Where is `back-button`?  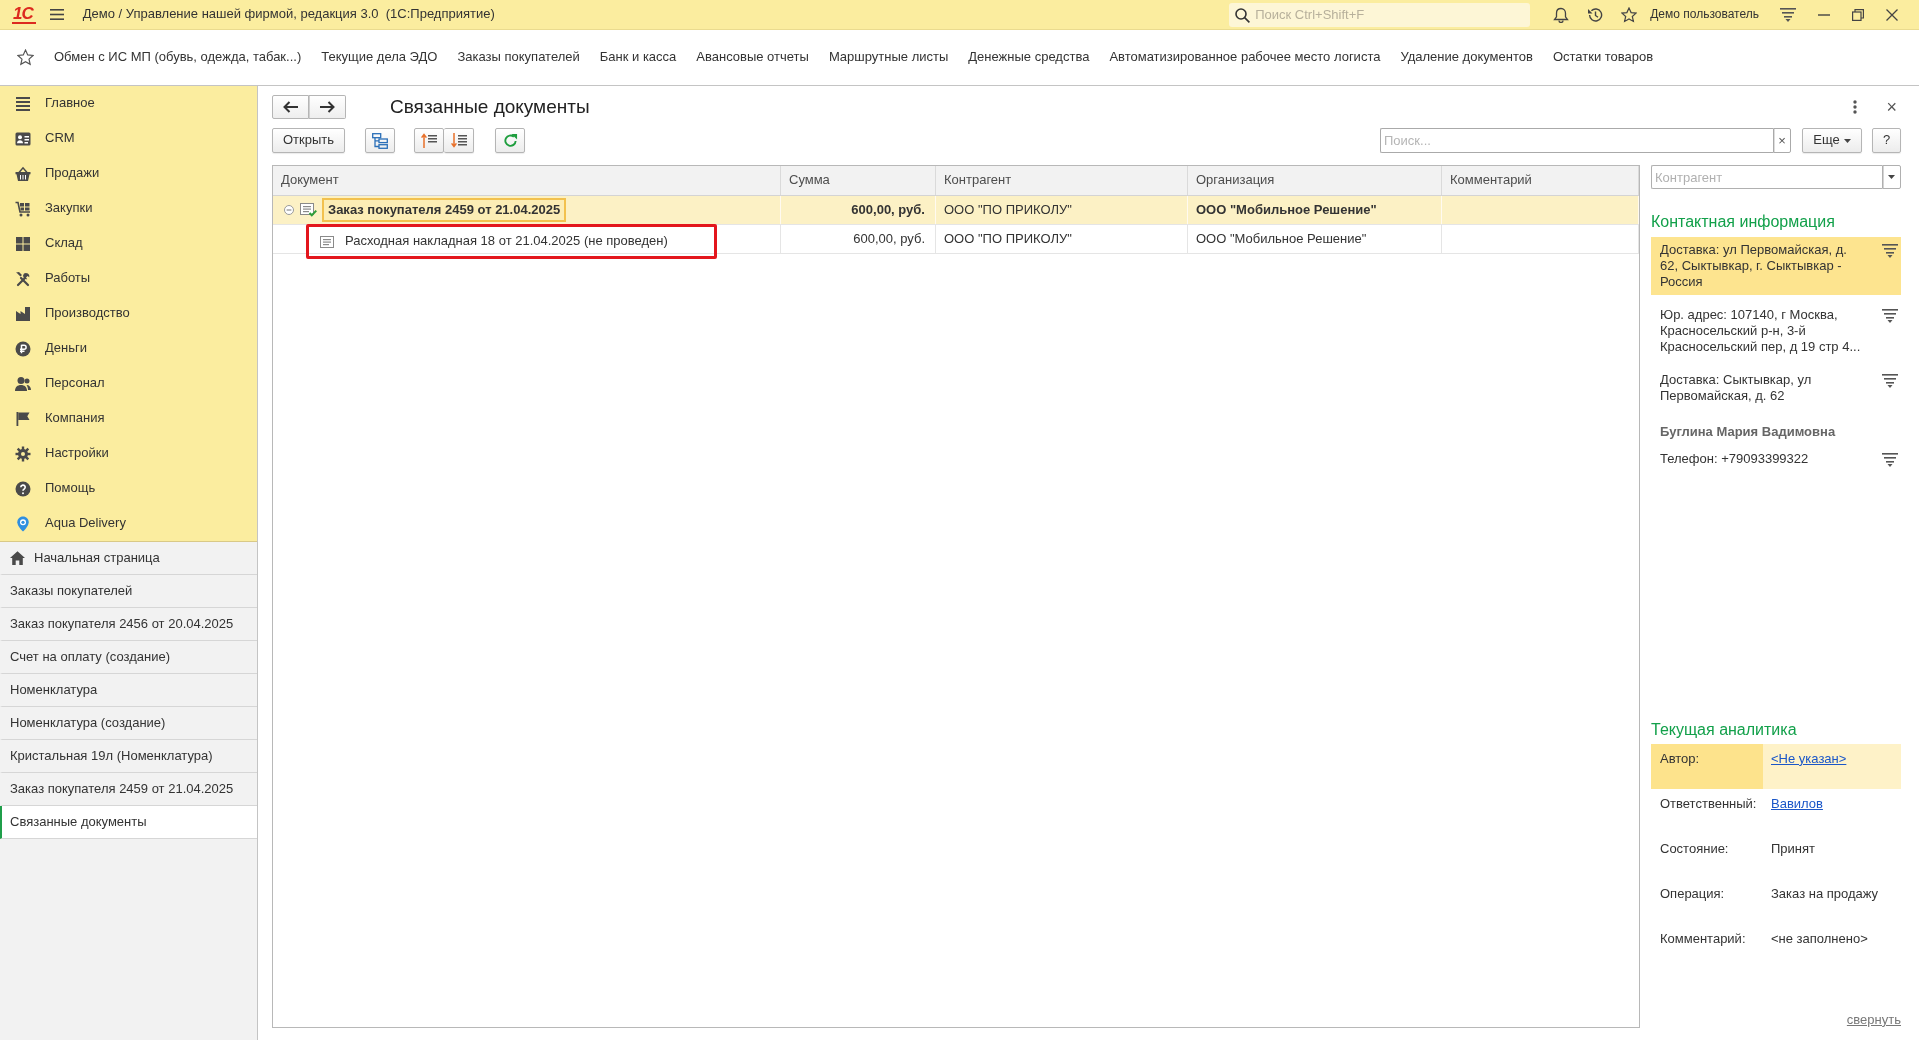 back-button is located at coordinates (290, 107).